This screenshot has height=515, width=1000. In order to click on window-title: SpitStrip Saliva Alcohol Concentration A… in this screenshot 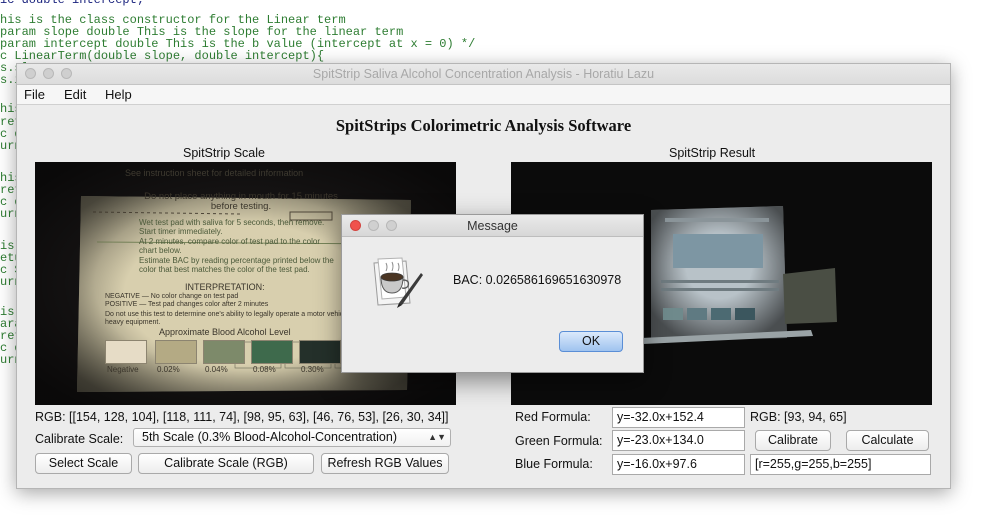, I will do `click(483, 74)`.